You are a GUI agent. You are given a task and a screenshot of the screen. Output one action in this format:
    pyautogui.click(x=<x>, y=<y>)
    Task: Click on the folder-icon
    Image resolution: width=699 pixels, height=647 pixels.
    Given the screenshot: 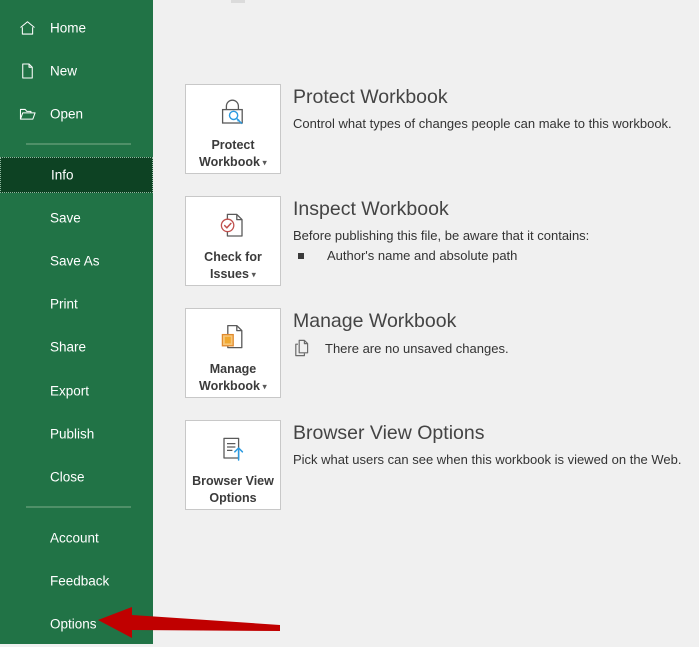 What is the action you would take?
    pyautogui.click(x=27, y=114)
    